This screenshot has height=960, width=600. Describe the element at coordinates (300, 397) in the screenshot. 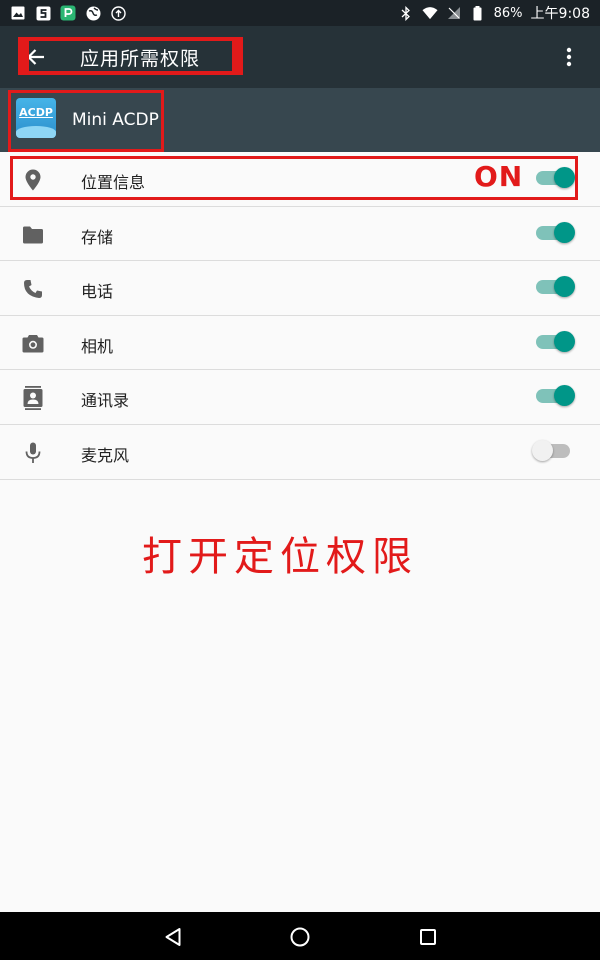

I see `permission-row-contacts: 通讯录` at that location.